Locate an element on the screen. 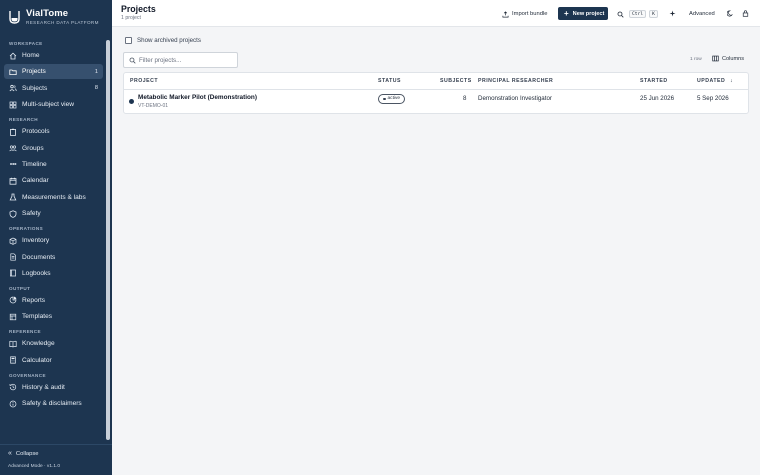 This screenshot has height=475, width=760. section-governance: GOVERNANCE is located at coordinates (27, 375).